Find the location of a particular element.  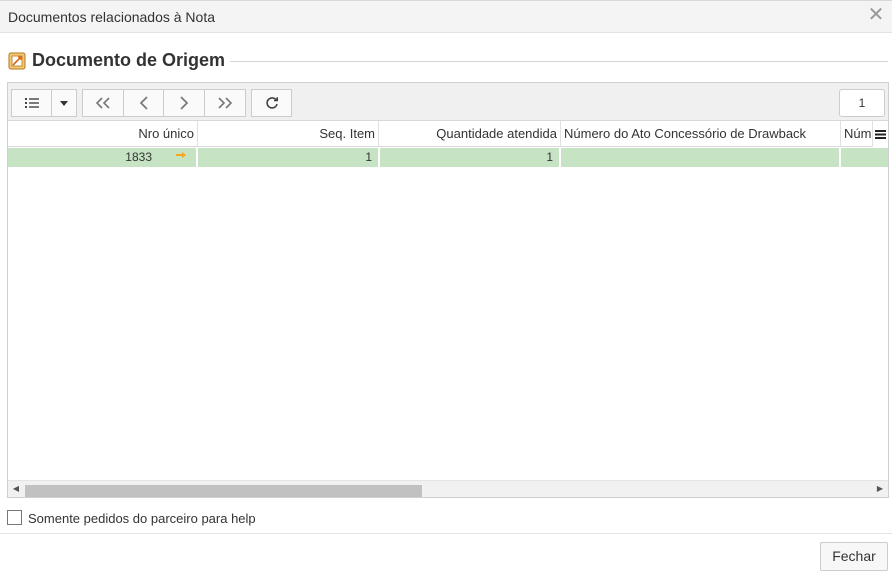

menu-icon is located at coordinates (880, 134).